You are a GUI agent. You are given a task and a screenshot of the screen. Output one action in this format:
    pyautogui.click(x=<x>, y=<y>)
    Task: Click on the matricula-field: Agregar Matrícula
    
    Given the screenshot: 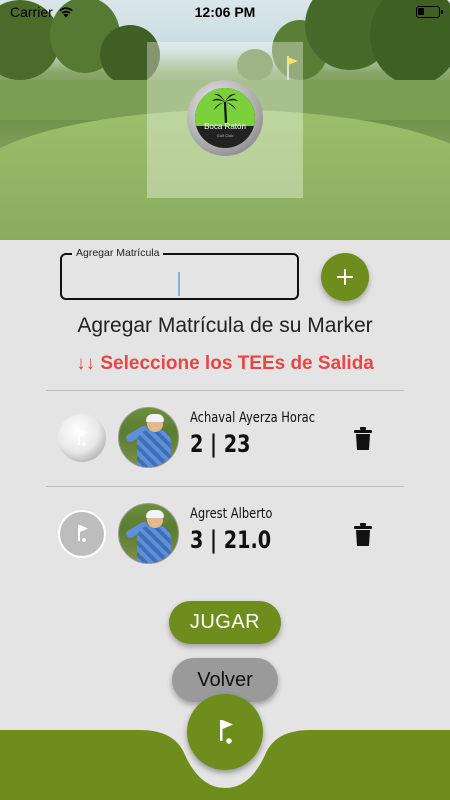 What is the action you would take?
    pyautogui.click(x=179, y=273)
    